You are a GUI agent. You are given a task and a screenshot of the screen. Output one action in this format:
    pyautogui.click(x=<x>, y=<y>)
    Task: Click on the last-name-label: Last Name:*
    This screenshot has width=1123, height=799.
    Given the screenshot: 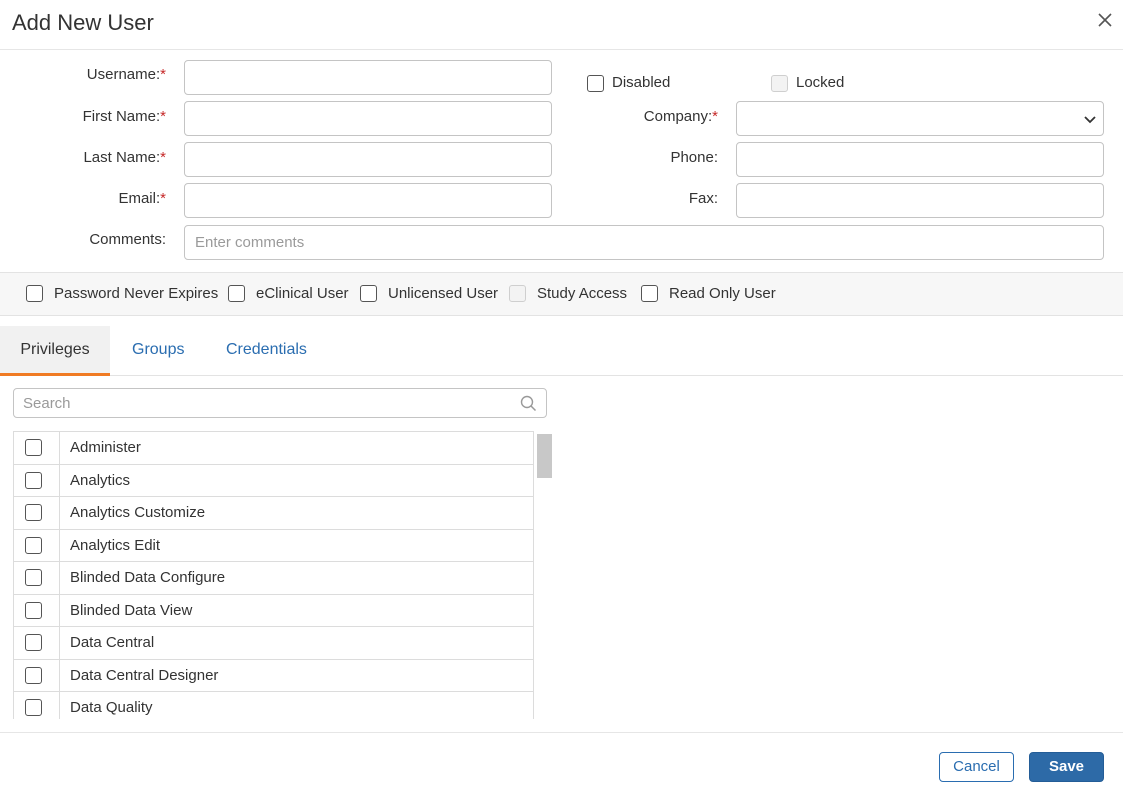 What is the action you would take?
    pyautogui.click(x=113, y=157)
    